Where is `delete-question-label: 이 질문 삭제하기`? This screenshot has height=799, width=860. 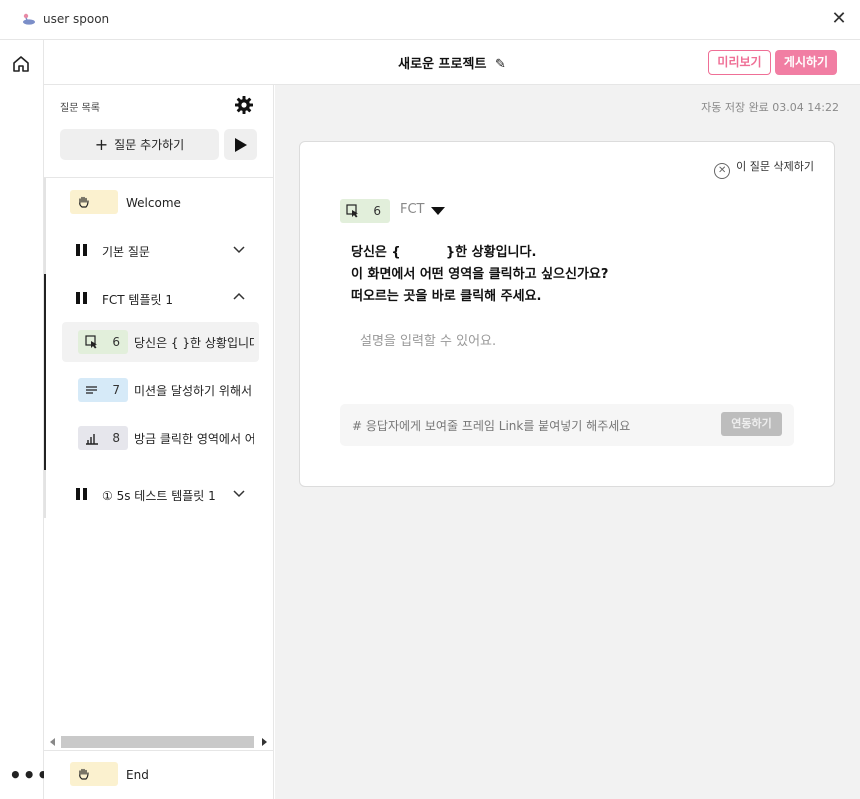 delete-question-label: 이 질문 삭제하기 is located at coordinates (775, 166).